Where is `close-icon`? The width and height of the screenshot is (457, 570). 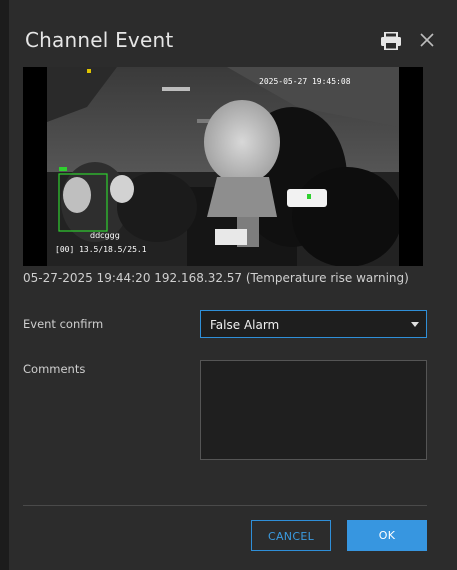
close-icon is located at coordinates (427, 40).